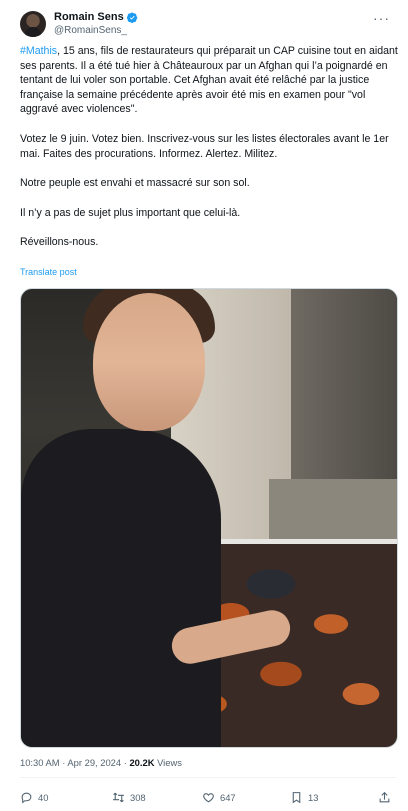 The width and height of the screenshot is (408, 811). I want to click on tweet-meta: 10:30 AM · Apr 29, 2024 · 20.2K Views, so click(101, 762).